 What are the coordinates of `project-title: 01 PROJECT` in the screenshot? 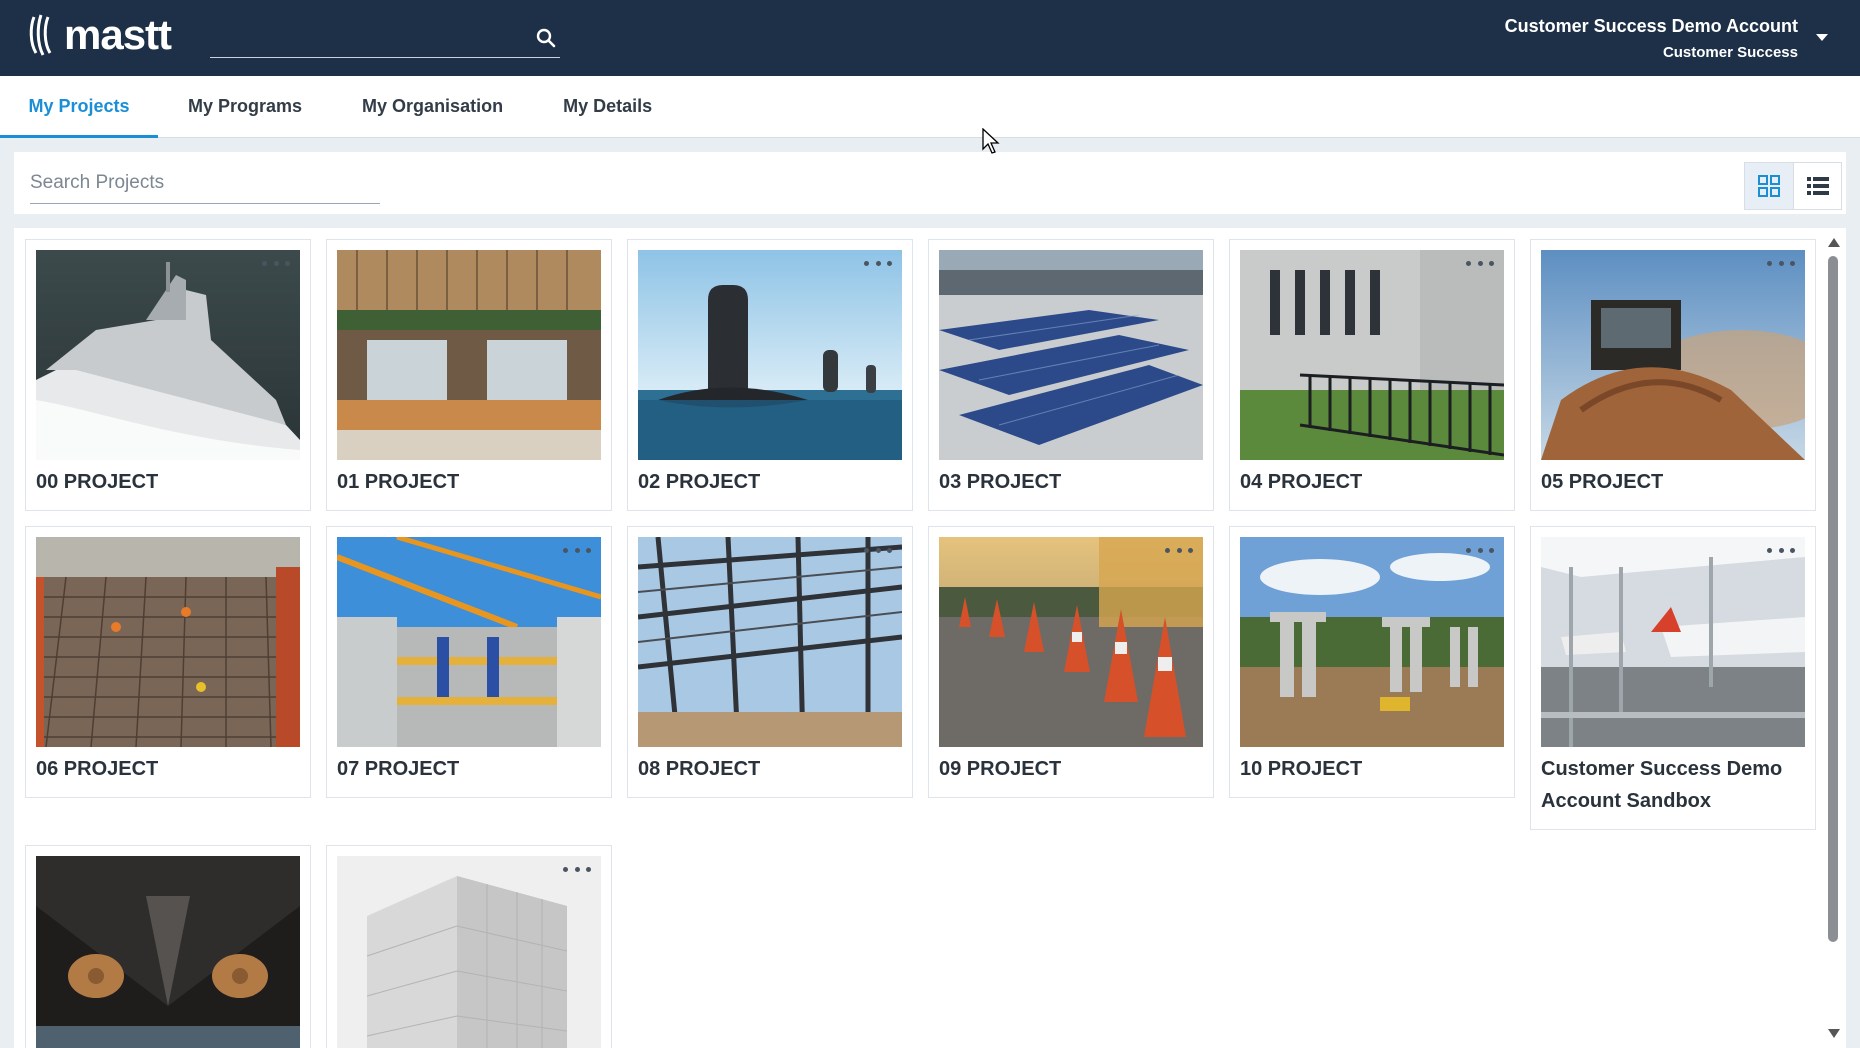 It's located at (398, 482).